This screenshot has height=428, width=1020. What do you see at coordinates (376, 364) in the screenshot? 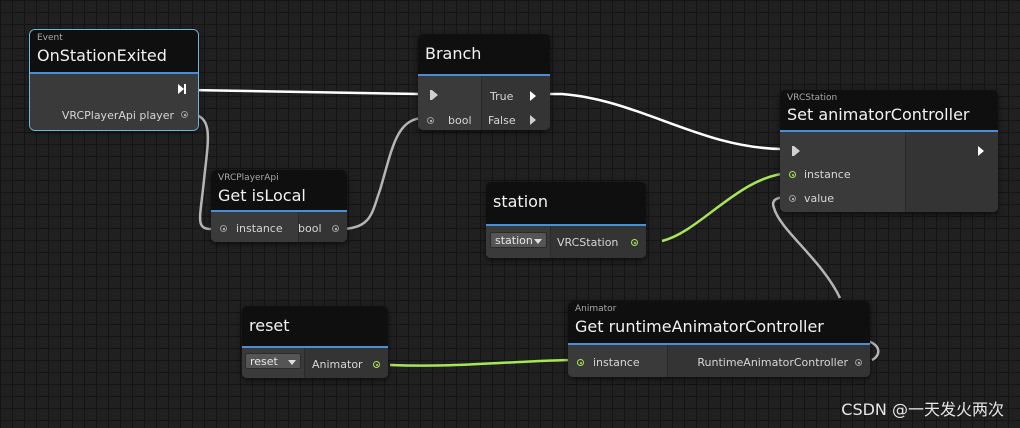
I see `output-port-animator` at bounding box center [376, 364].